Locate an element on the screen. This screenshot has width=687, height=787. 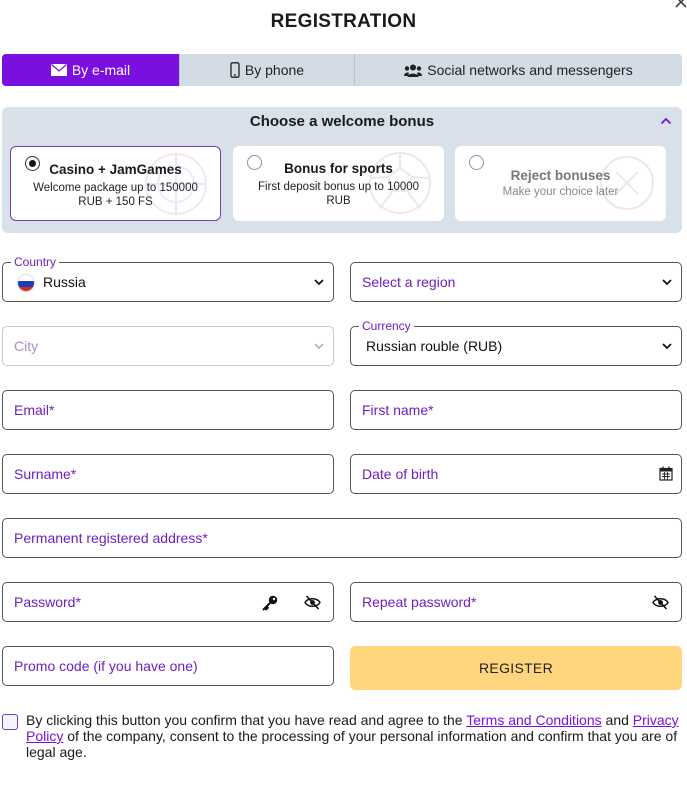
page-title: REGISTRATION is located at coordinates (343, 21).